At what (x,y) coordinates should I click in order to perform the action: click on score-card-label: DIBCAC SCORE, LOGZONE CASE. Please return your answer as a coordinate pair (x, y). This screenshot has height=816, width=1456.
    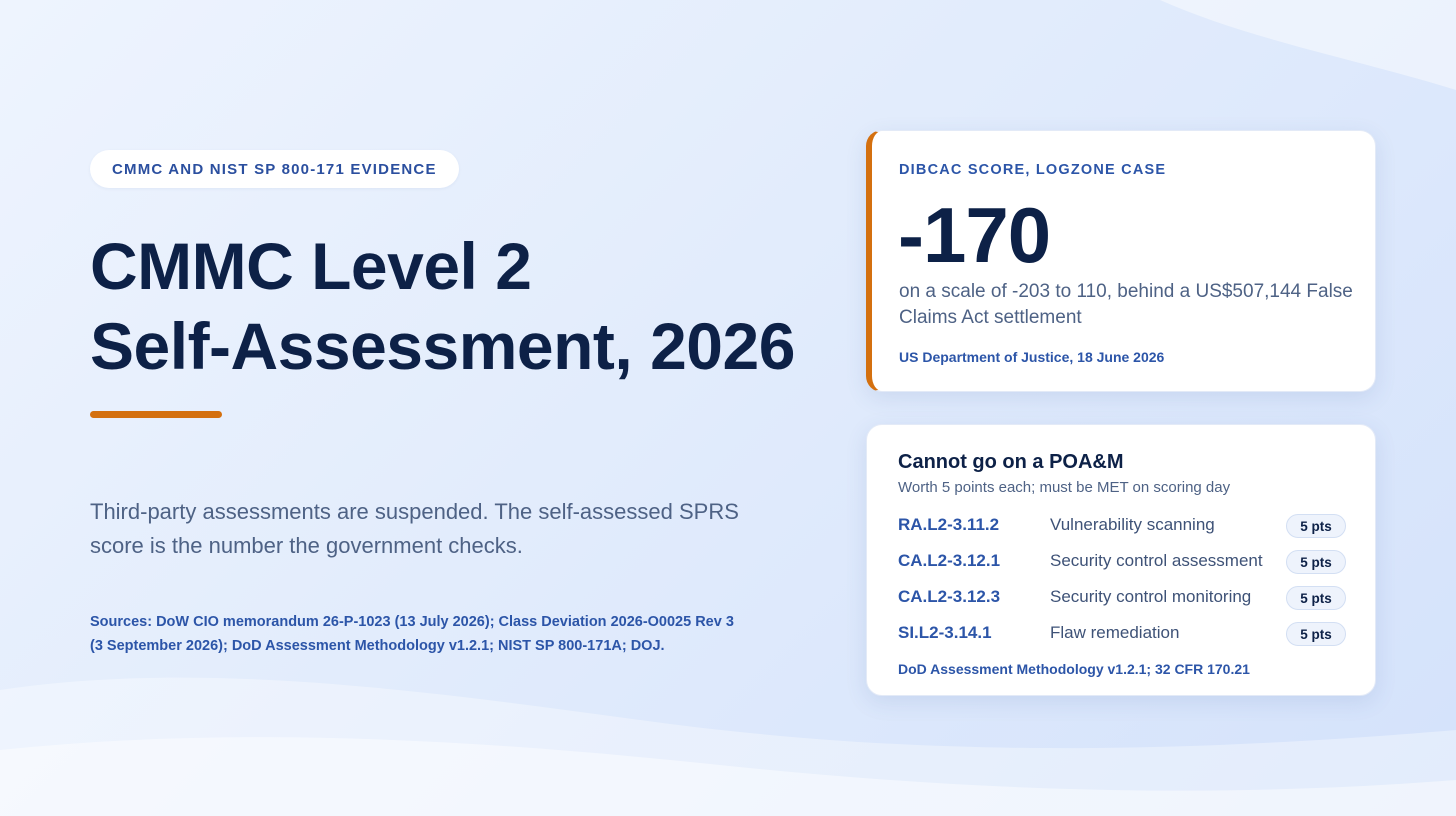
    Looking at the image, I should click on (1033, 170).